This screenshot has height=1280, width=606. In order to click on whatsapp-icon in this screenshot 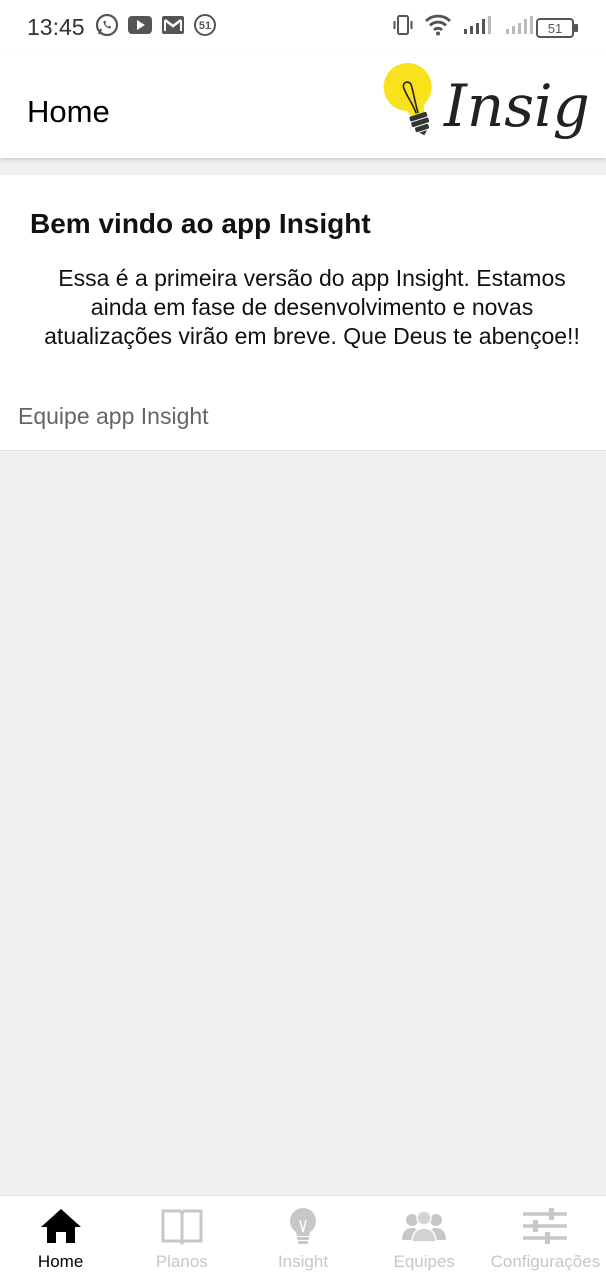, I will do `click(107, 25)`.